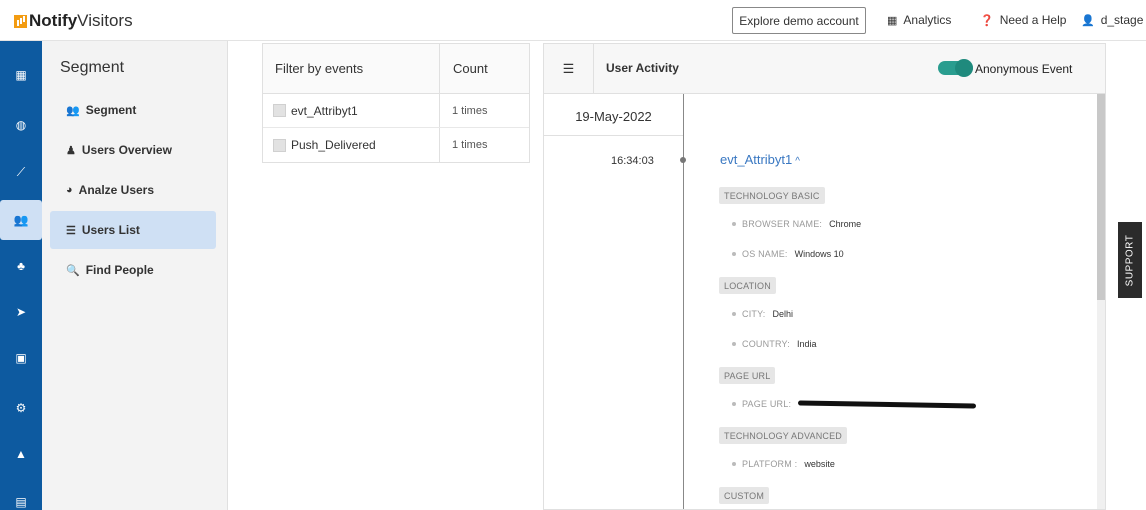 The height and width of the screenshot is (510, 1146). I want to click on report-icon: ▣, so click(21, 358).